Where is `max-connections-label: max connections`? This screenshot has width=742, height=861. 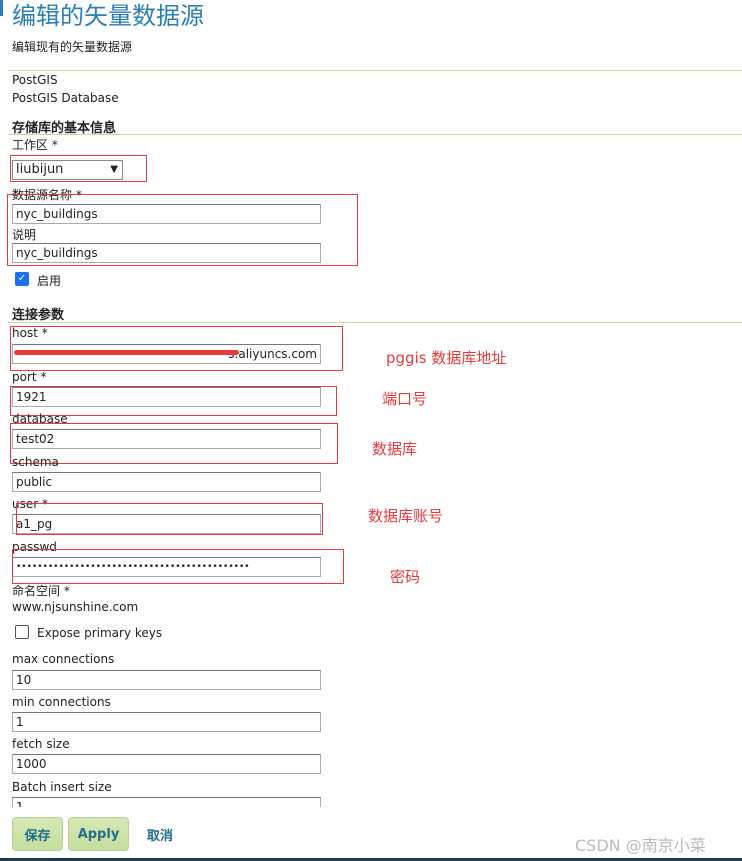
max-connections-label: max connections is located at coordinates (63, 659).